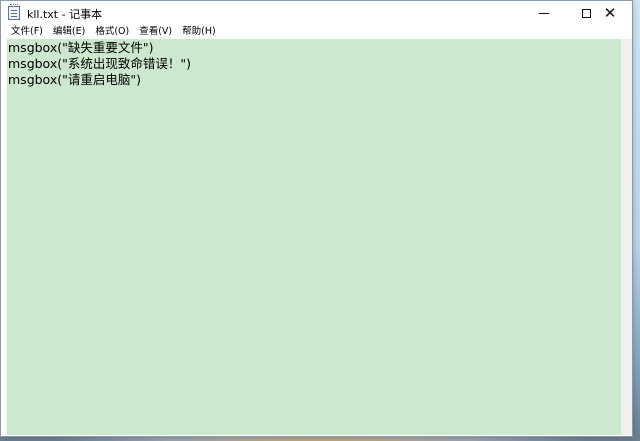  What do you see at coordinates (81, 47) in the screenshot?
I see `editor-line: msgbox("缺失重要文件")` at bounding box center [81, 47].